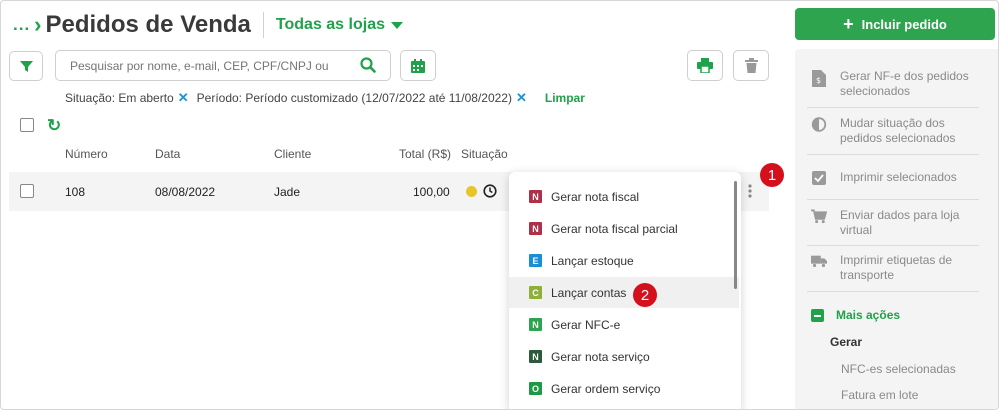 Image resolution: width=999 pixels, height=410 pixels. Describe the element at coordinates (592, 260) in the screenshot. I see `menu-item-label: Lançar estoque` at that location.